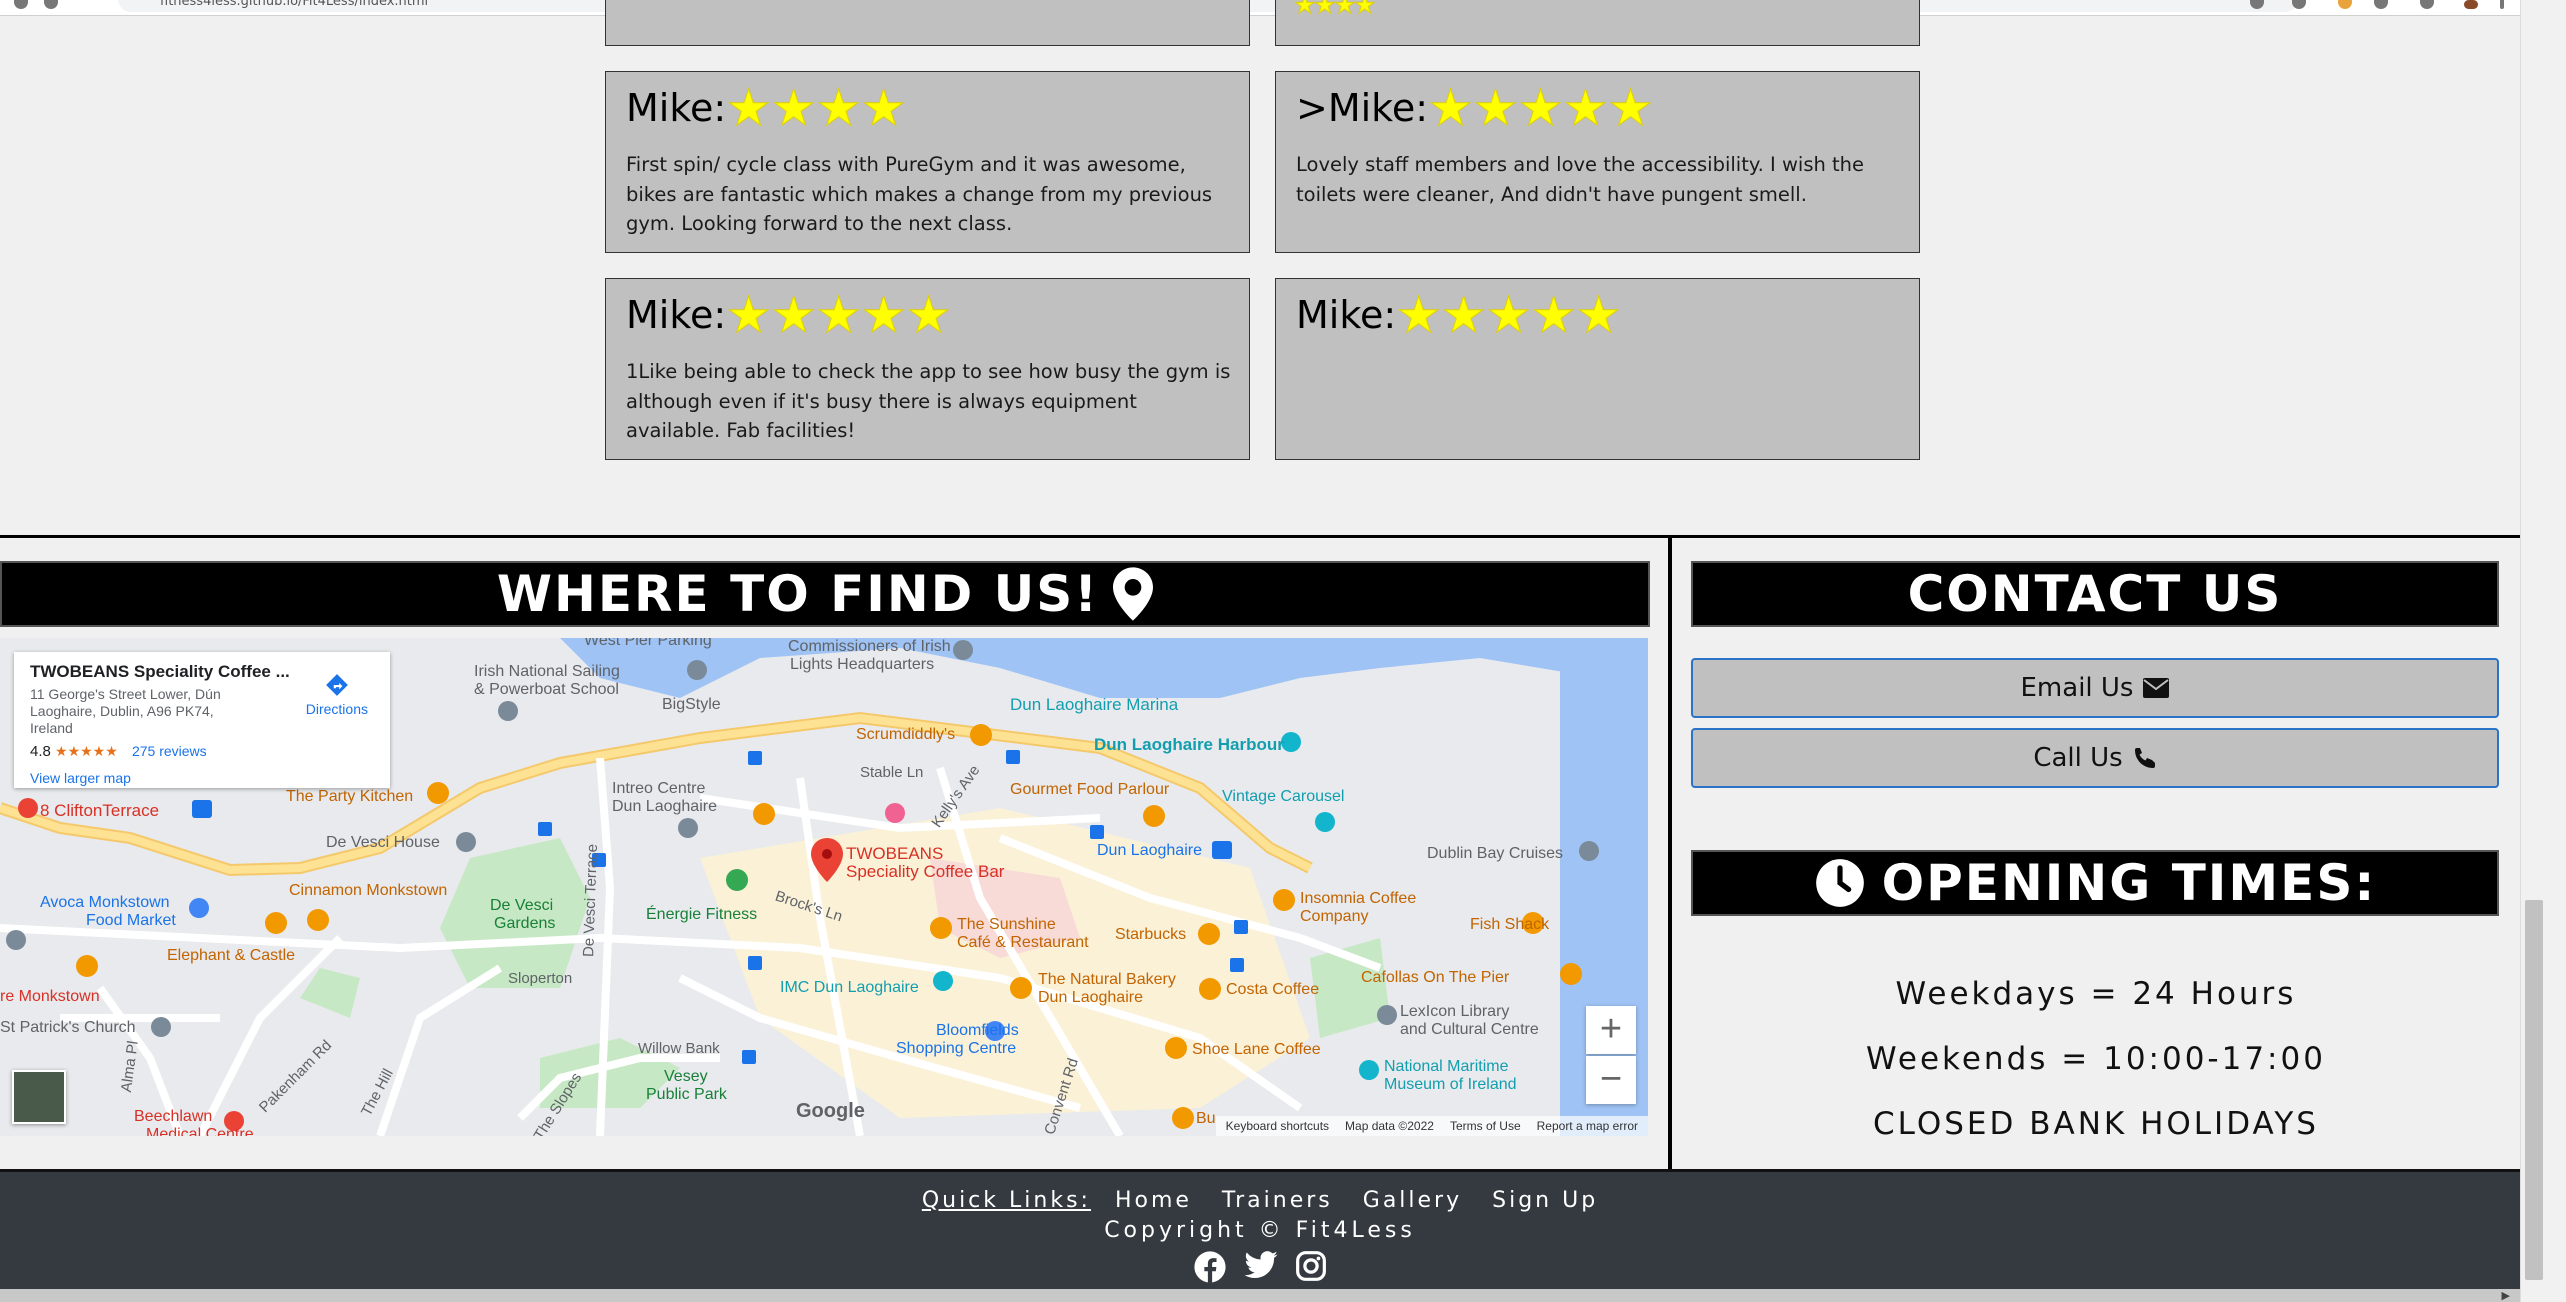 This screenshot has height=1302, width=2566. What do you see at coordinates (927, 23) in the screenshot?
I see `review-card` at bounding box center [927, 23].